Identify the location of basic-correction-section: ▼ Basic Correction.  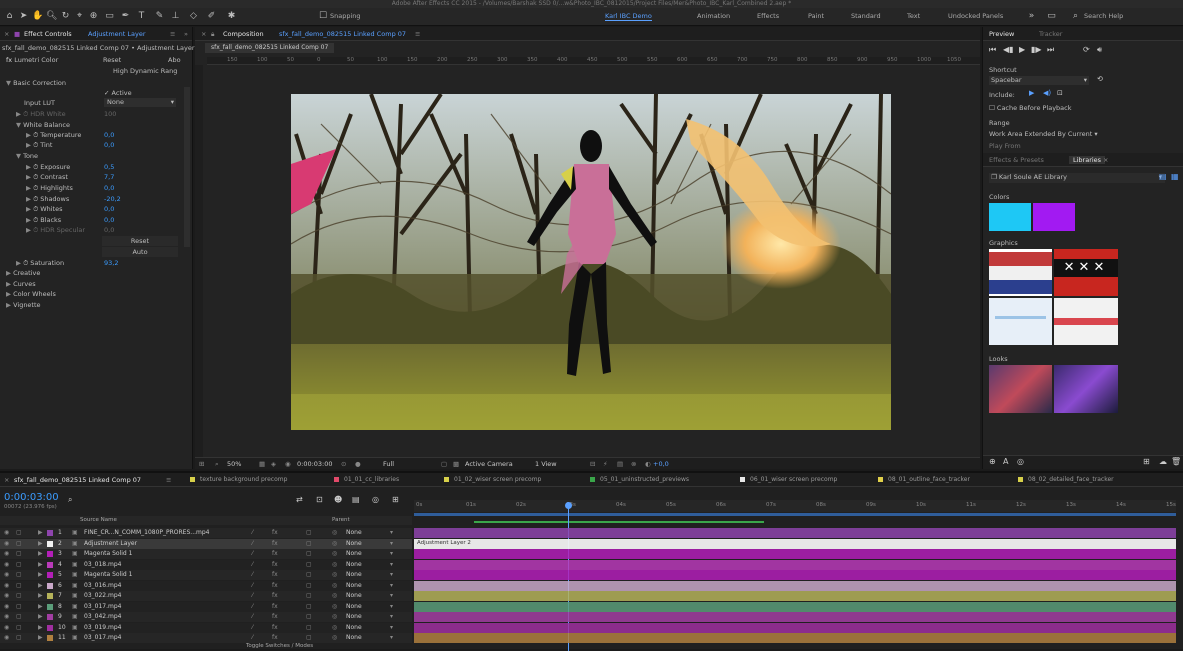
(36, 83).